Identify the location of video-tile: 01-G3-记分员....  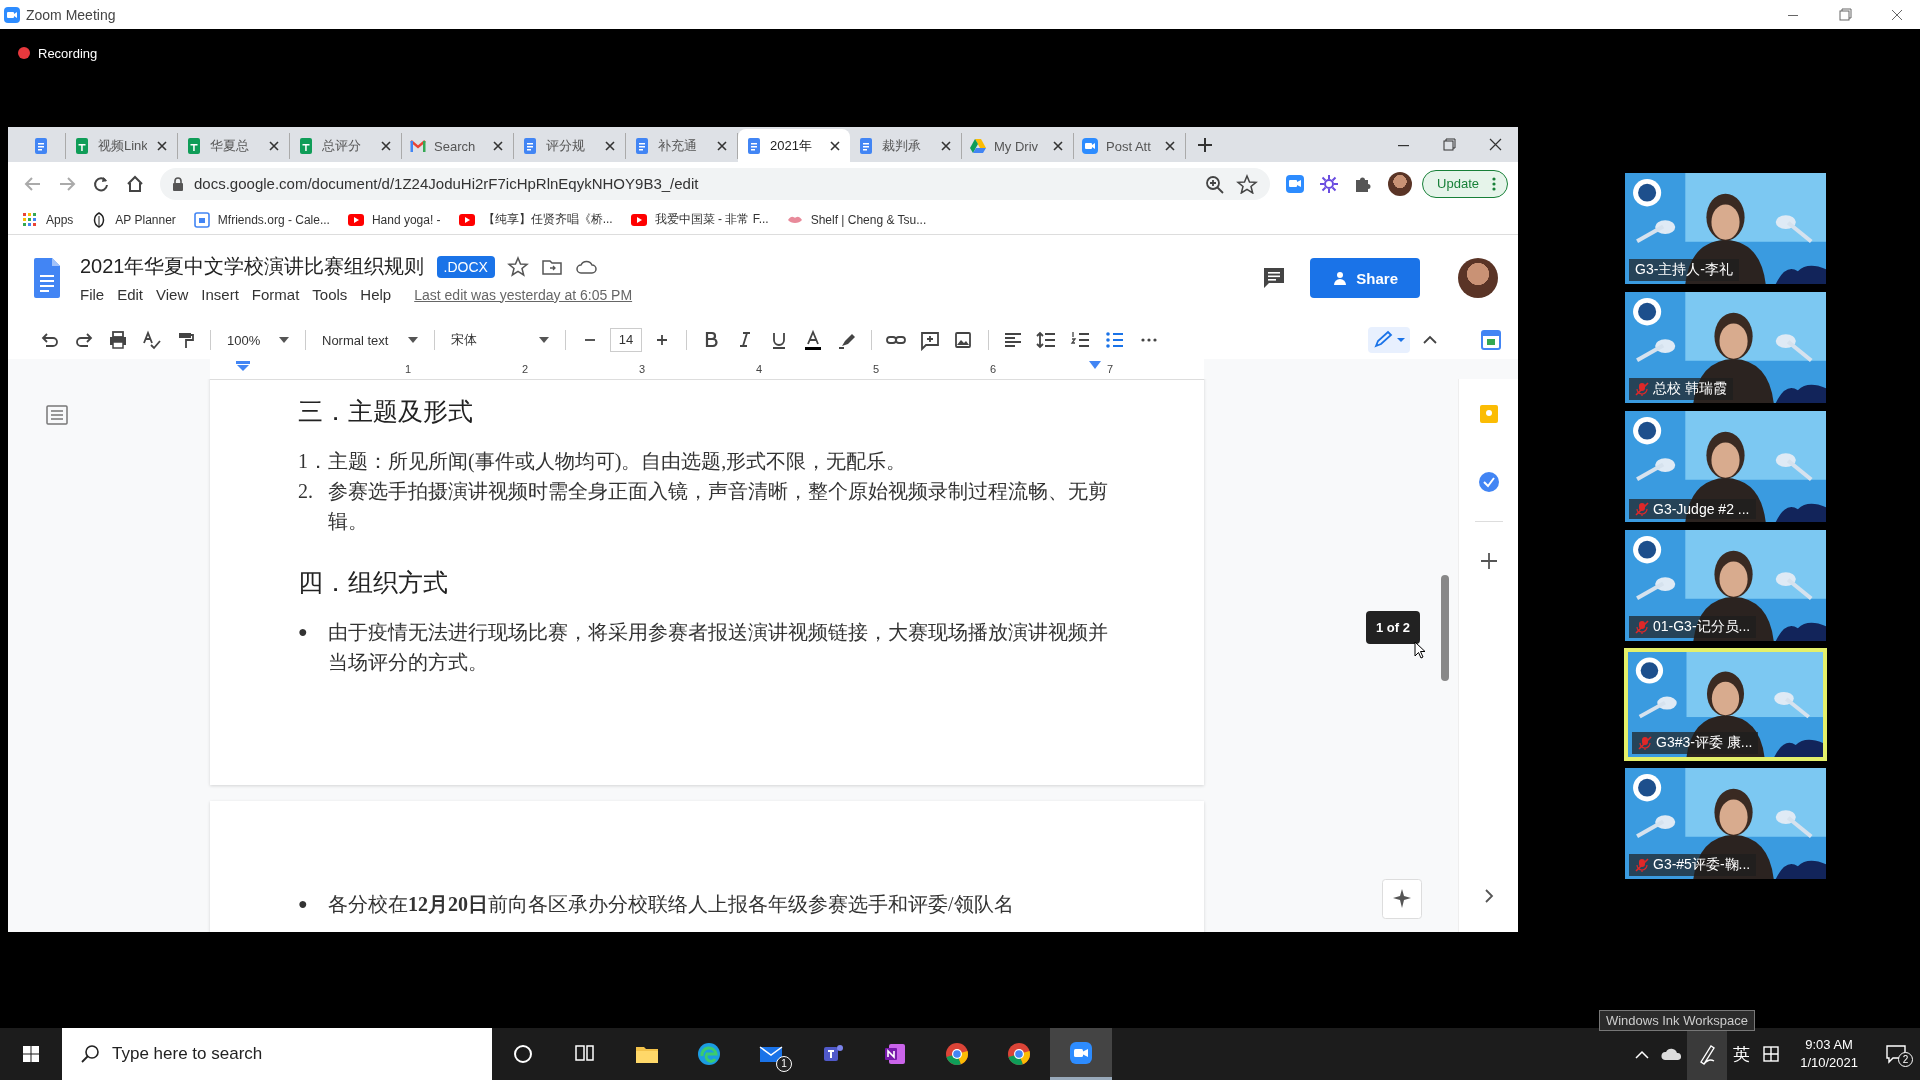
(1725, 585).